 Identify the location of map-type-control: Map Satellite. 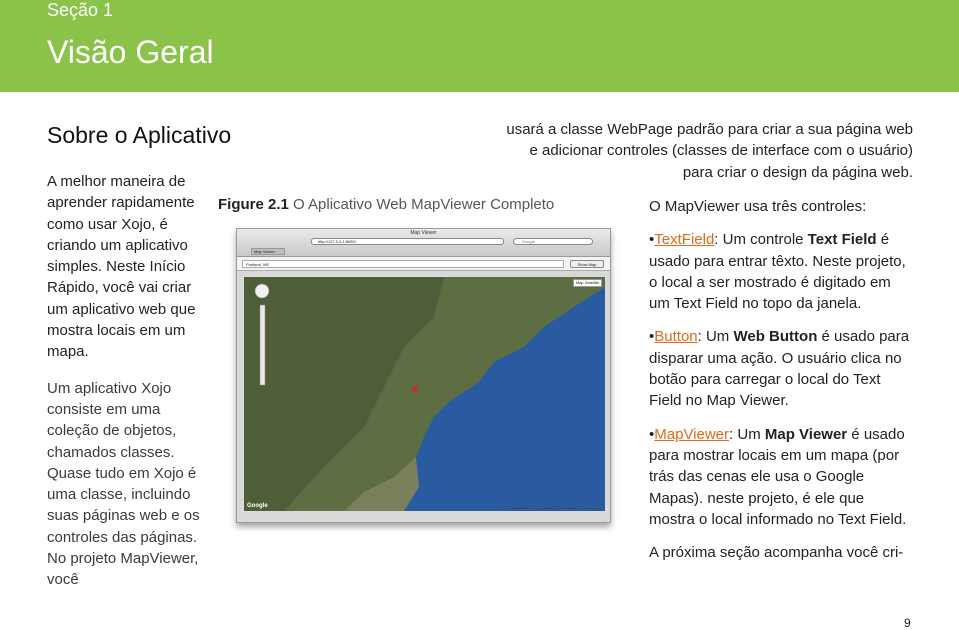
(587, 283).